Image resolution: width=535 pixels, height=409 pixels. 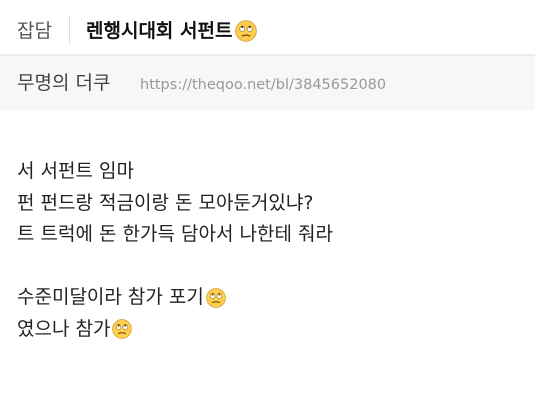 What do you see at coordinates (64, 328) in the screenshot?
I see `post-line-5-text: 였으나 참가` at bounding box center [64, 328].